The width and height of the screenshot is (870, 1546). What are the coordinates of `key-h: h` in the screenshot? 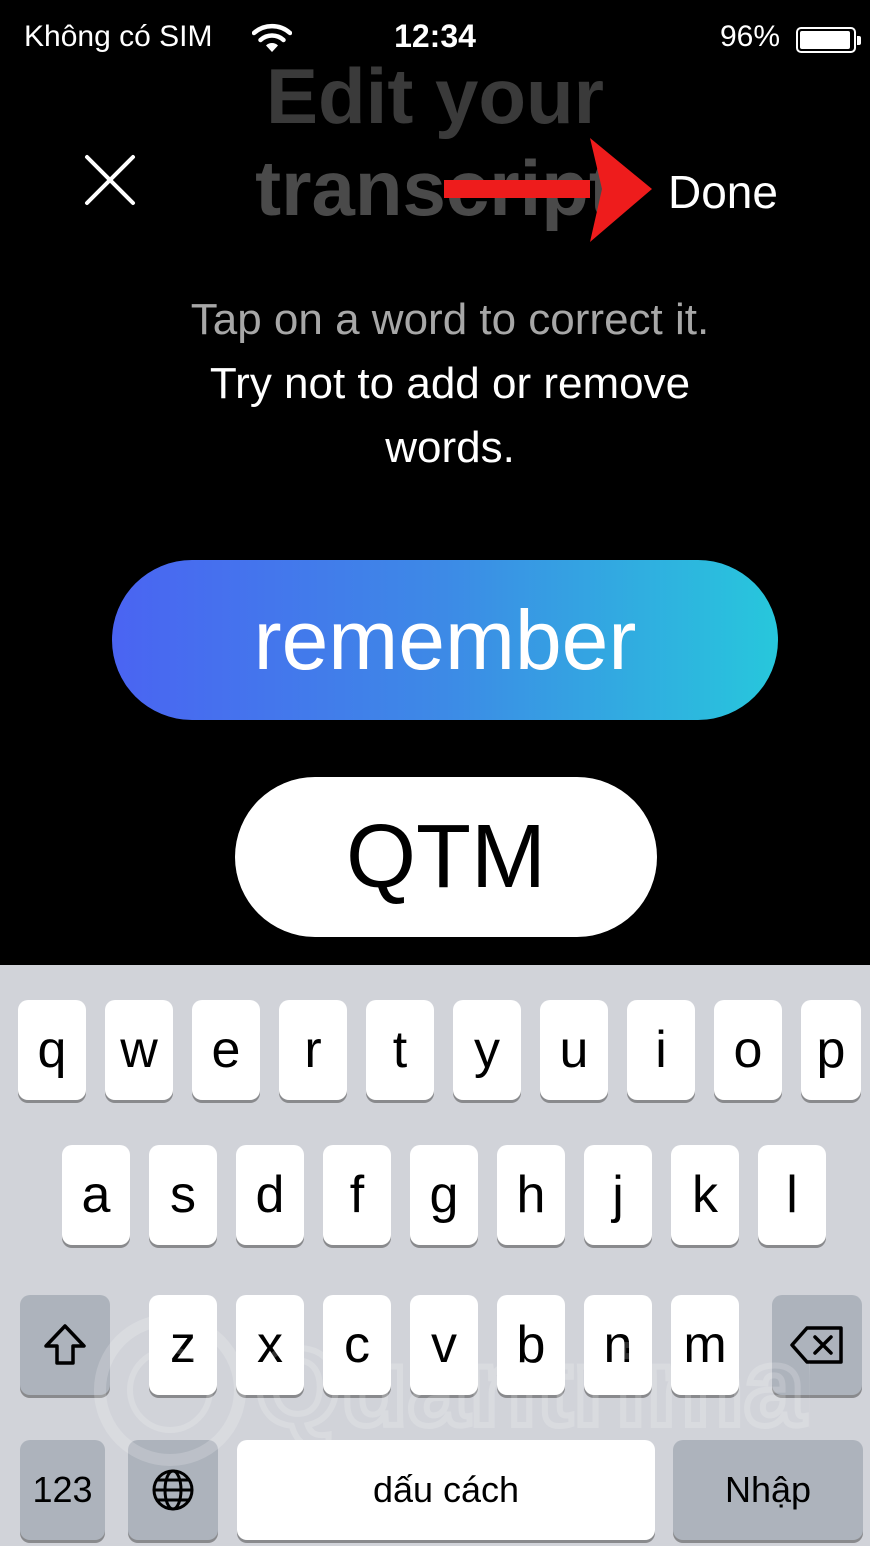 It's located at (531, 1195).